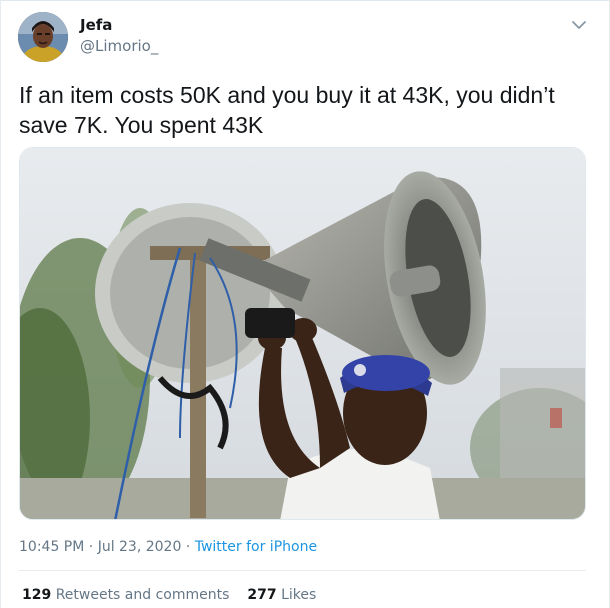 Image resolution: width=610 pixels, height=608 pixels. I want to click on display-name: Jefa, so click(96, 25).